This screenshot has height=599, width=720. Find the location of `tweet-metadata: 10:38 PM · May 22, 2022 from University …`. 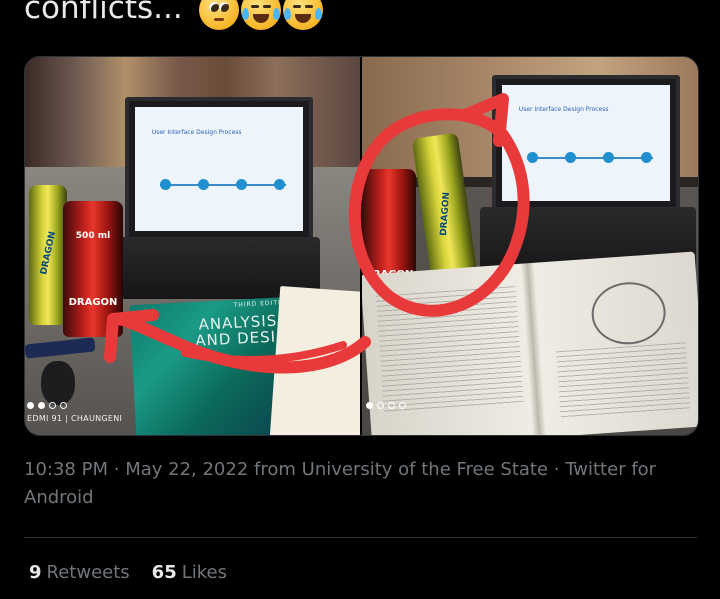

tweet-metadata: 10:38 PM · May 22, 2022 from University … is located at coordinates (354, 484).